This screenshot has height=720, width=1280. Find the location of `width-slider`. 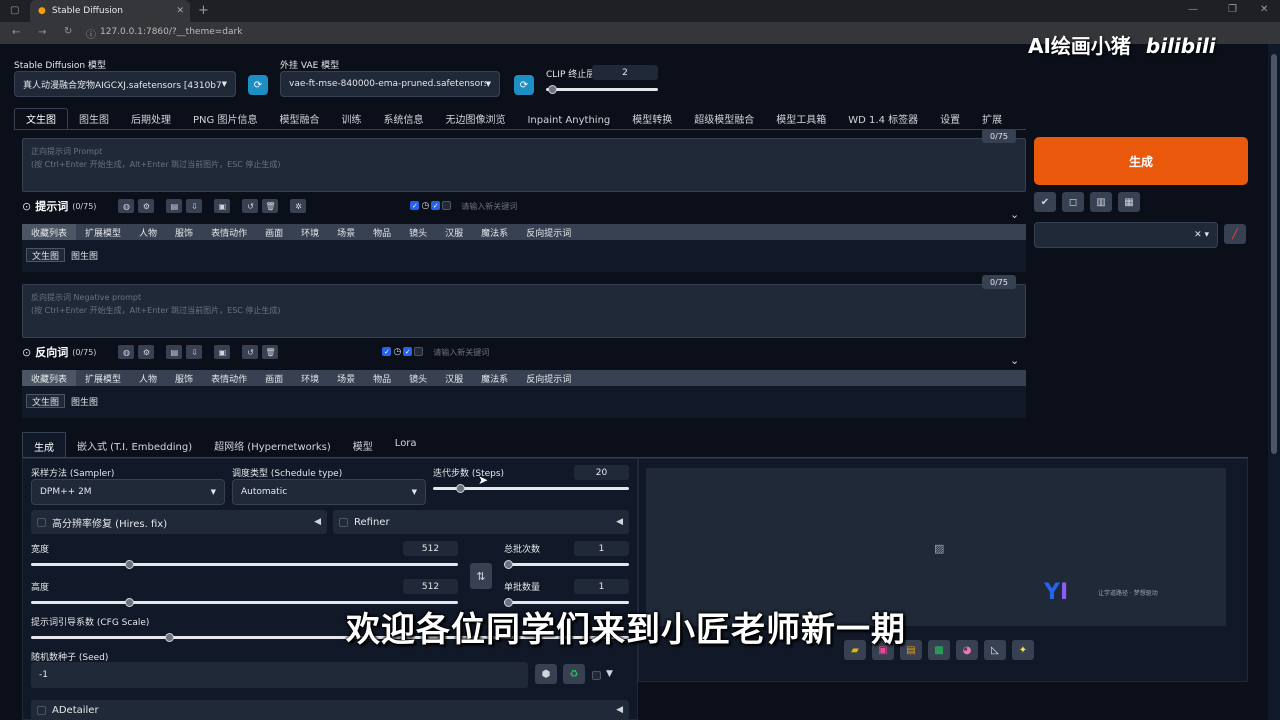

width-slider is located at coordinates (244, 564).